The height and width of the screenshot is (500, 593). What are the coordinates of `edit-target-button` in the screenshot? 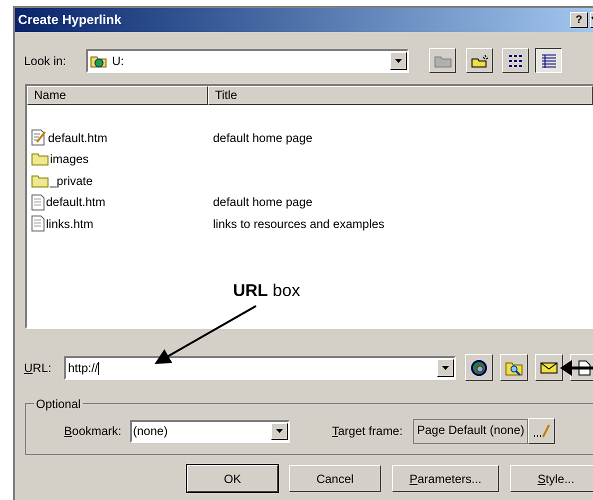 It's located at (542, 431).